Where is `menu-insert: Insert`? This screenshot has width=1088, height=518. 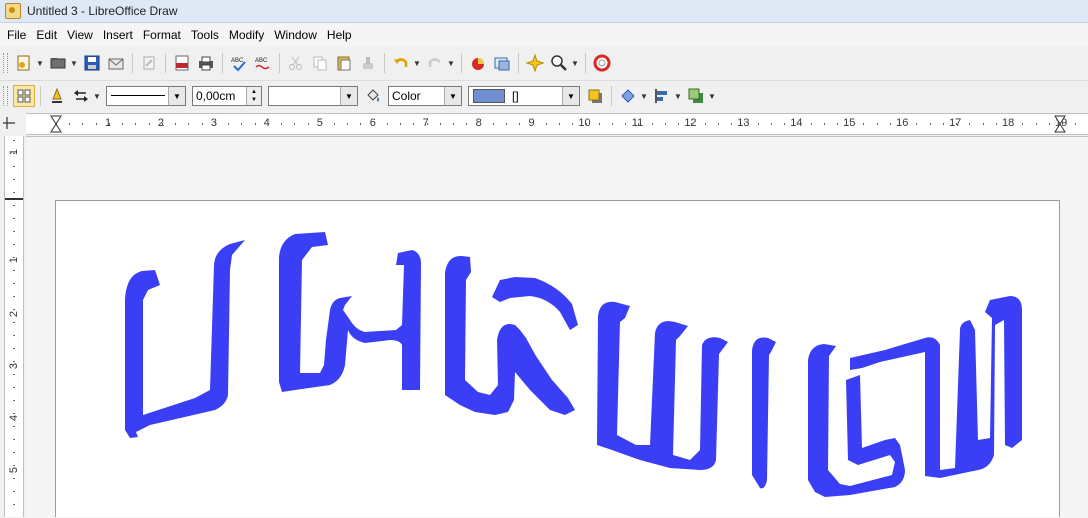 menu-insert: Insert is located at coordinates (118, 35).